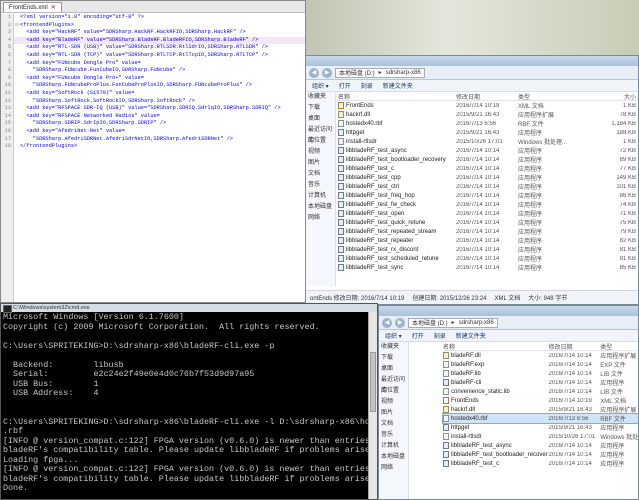 Image resolution: width=639 pixels, height=500 pixels. Describe the element at coordinates (540, 364) in the screenshot. I see `file-row: bladeRF.exp 2016/7/14 10:14 EXP 文件` at that location.